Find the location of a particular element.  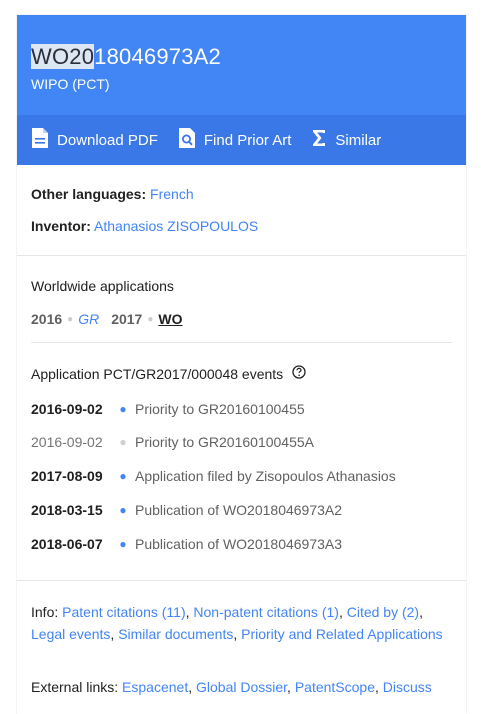

search-doc-icon is located at coordinates (187, 140).